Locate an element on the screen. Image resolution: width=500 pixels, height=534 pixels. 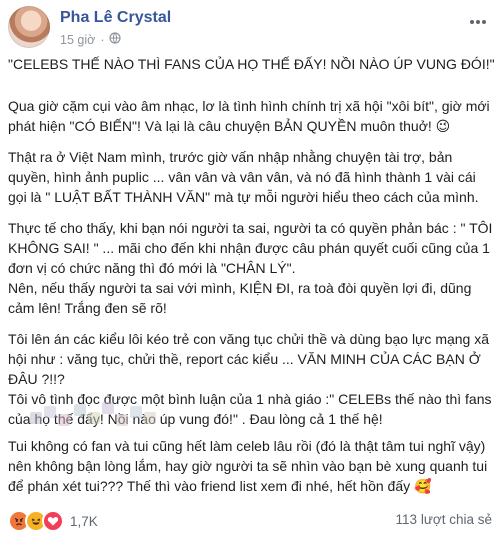
globe-icon is located at coordinates (115, 39).